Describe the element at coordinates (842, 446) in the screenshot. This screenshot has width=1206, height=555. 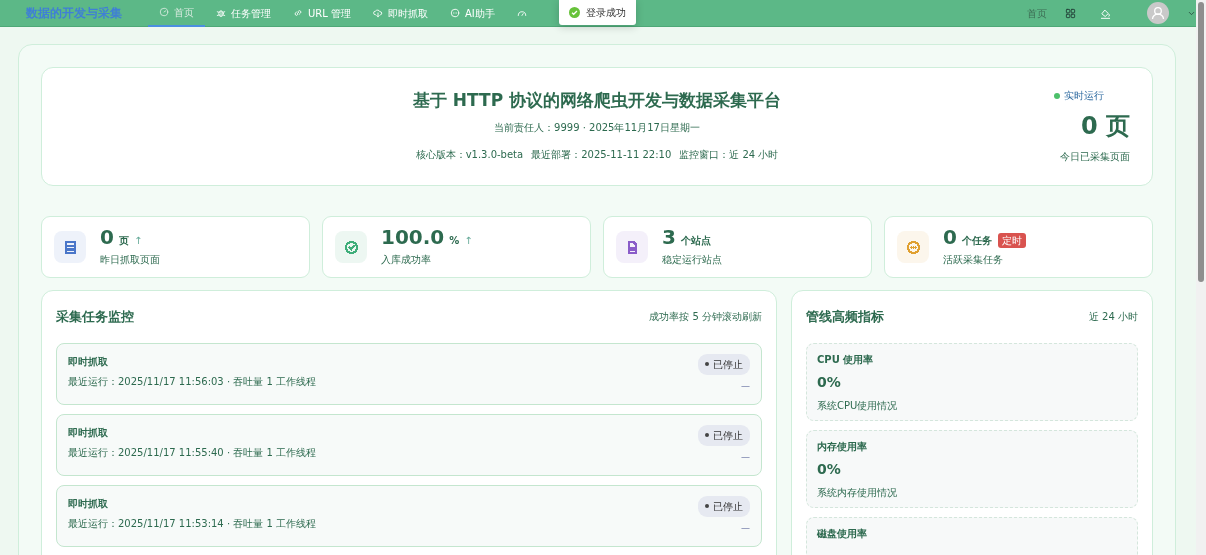
I see `metric-label: 内存使用率` at that location.